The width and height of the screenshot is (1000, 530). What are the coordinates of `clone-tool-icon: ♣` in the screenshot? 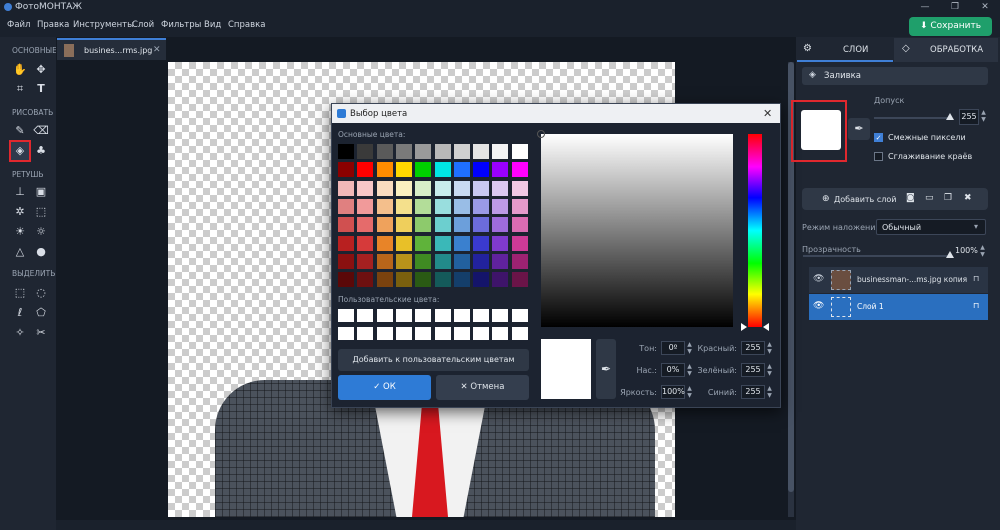 It's located at (41, 151).